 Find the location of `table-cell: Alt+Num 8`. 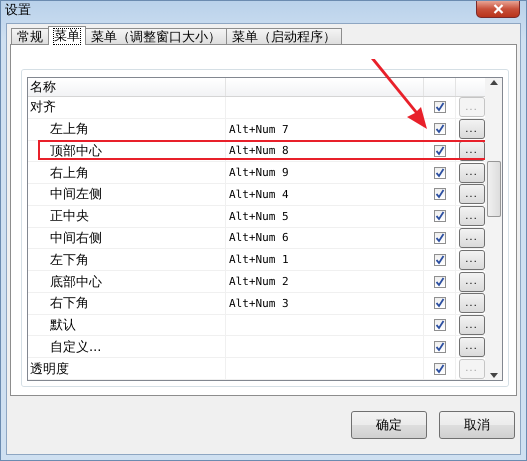

table-cell: Alt+Num 8 is located at coordinates (325, 151).